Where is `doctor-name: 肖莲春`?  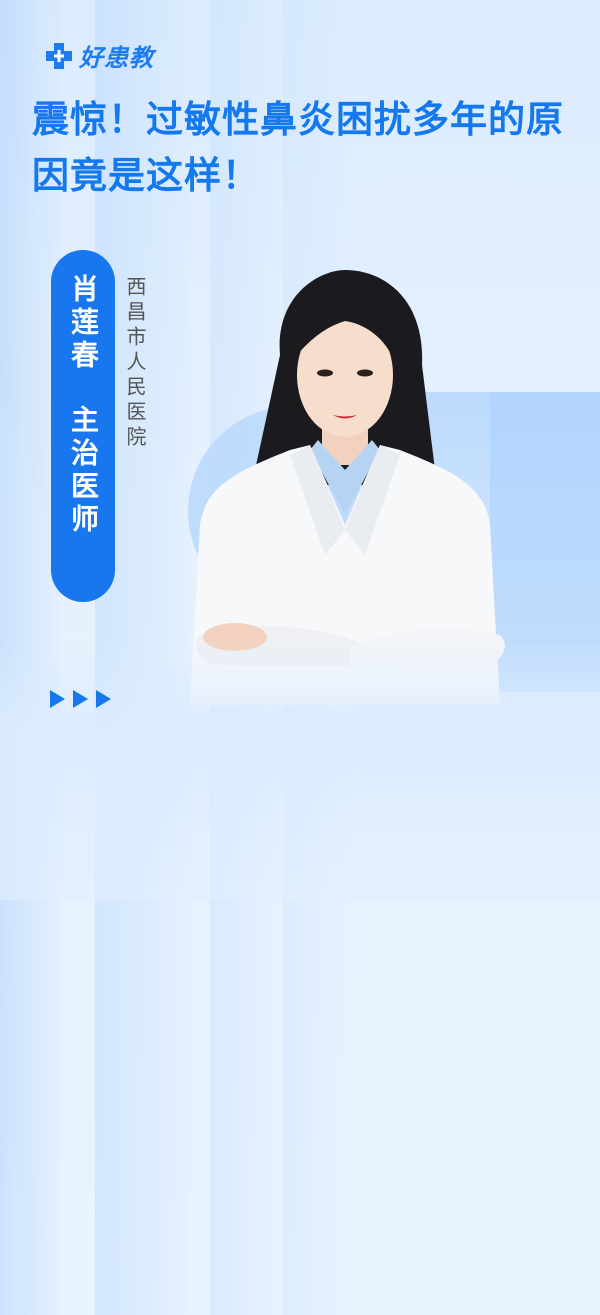
doctor-name: 肖莲春 is located at coordinates (83, 323).